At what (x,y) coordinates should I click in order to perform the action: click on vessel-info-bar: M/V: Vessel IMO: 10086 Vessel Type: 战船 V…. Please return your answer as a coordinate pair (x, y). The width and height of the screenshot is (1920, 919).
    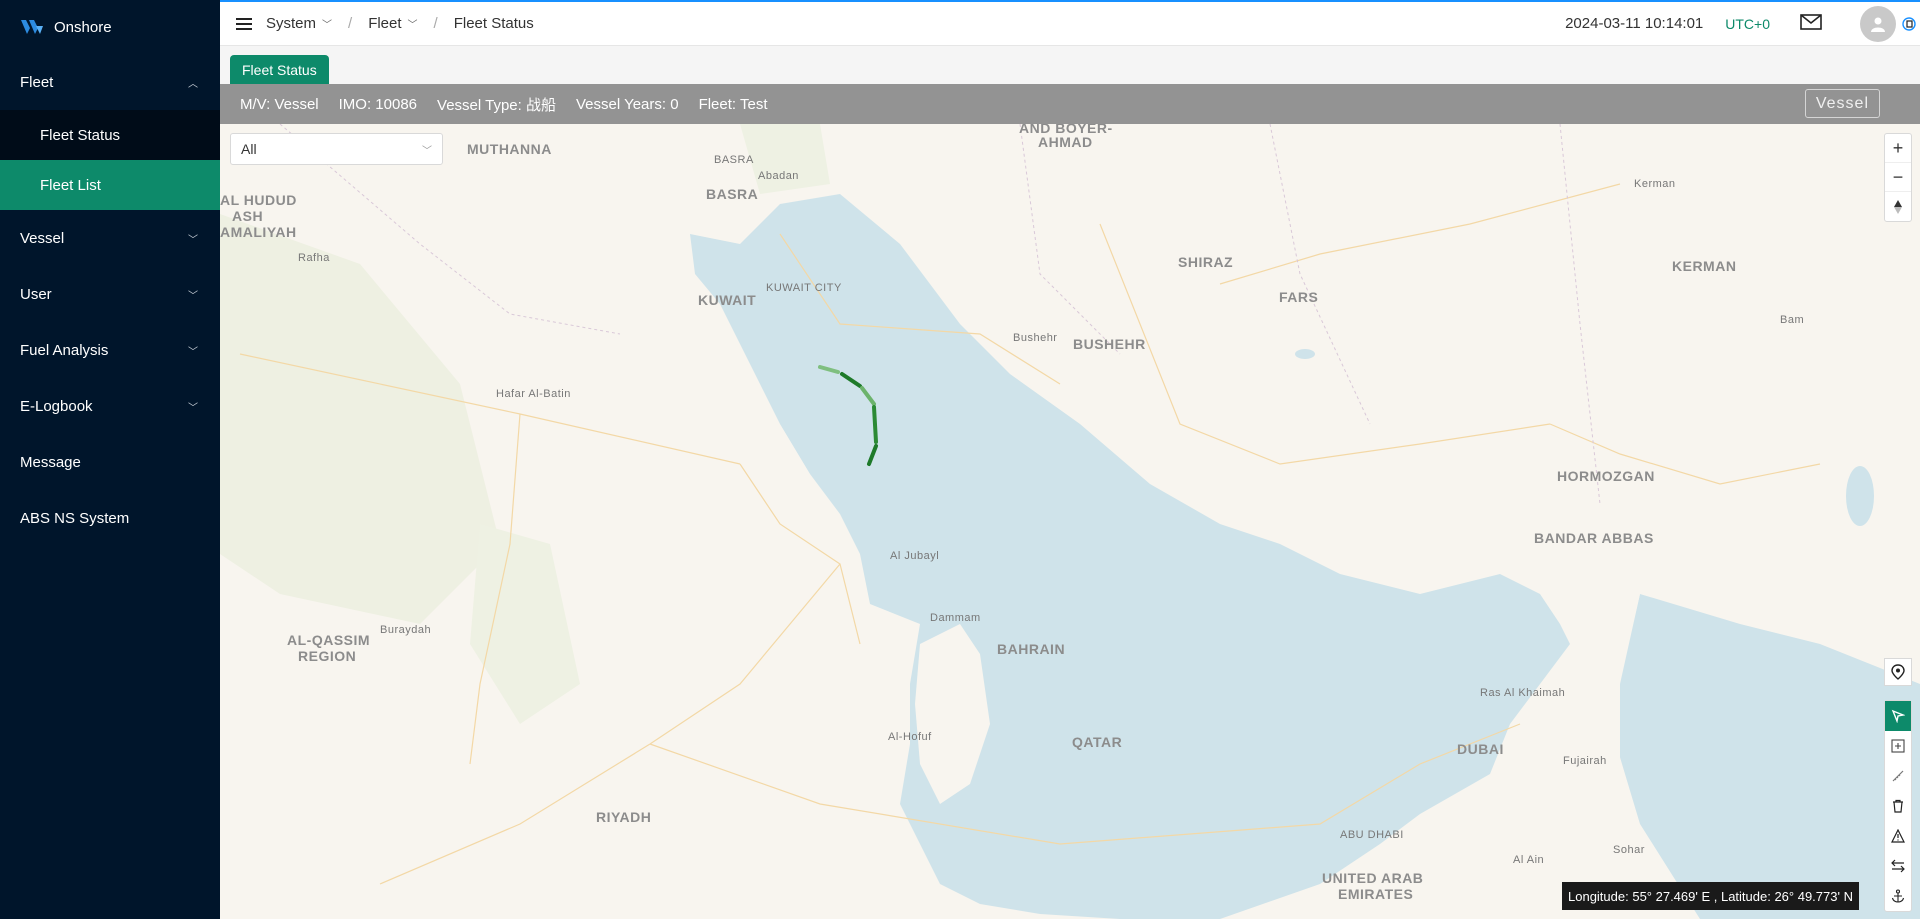
    Looking at the image, I should click on (1070, 104).